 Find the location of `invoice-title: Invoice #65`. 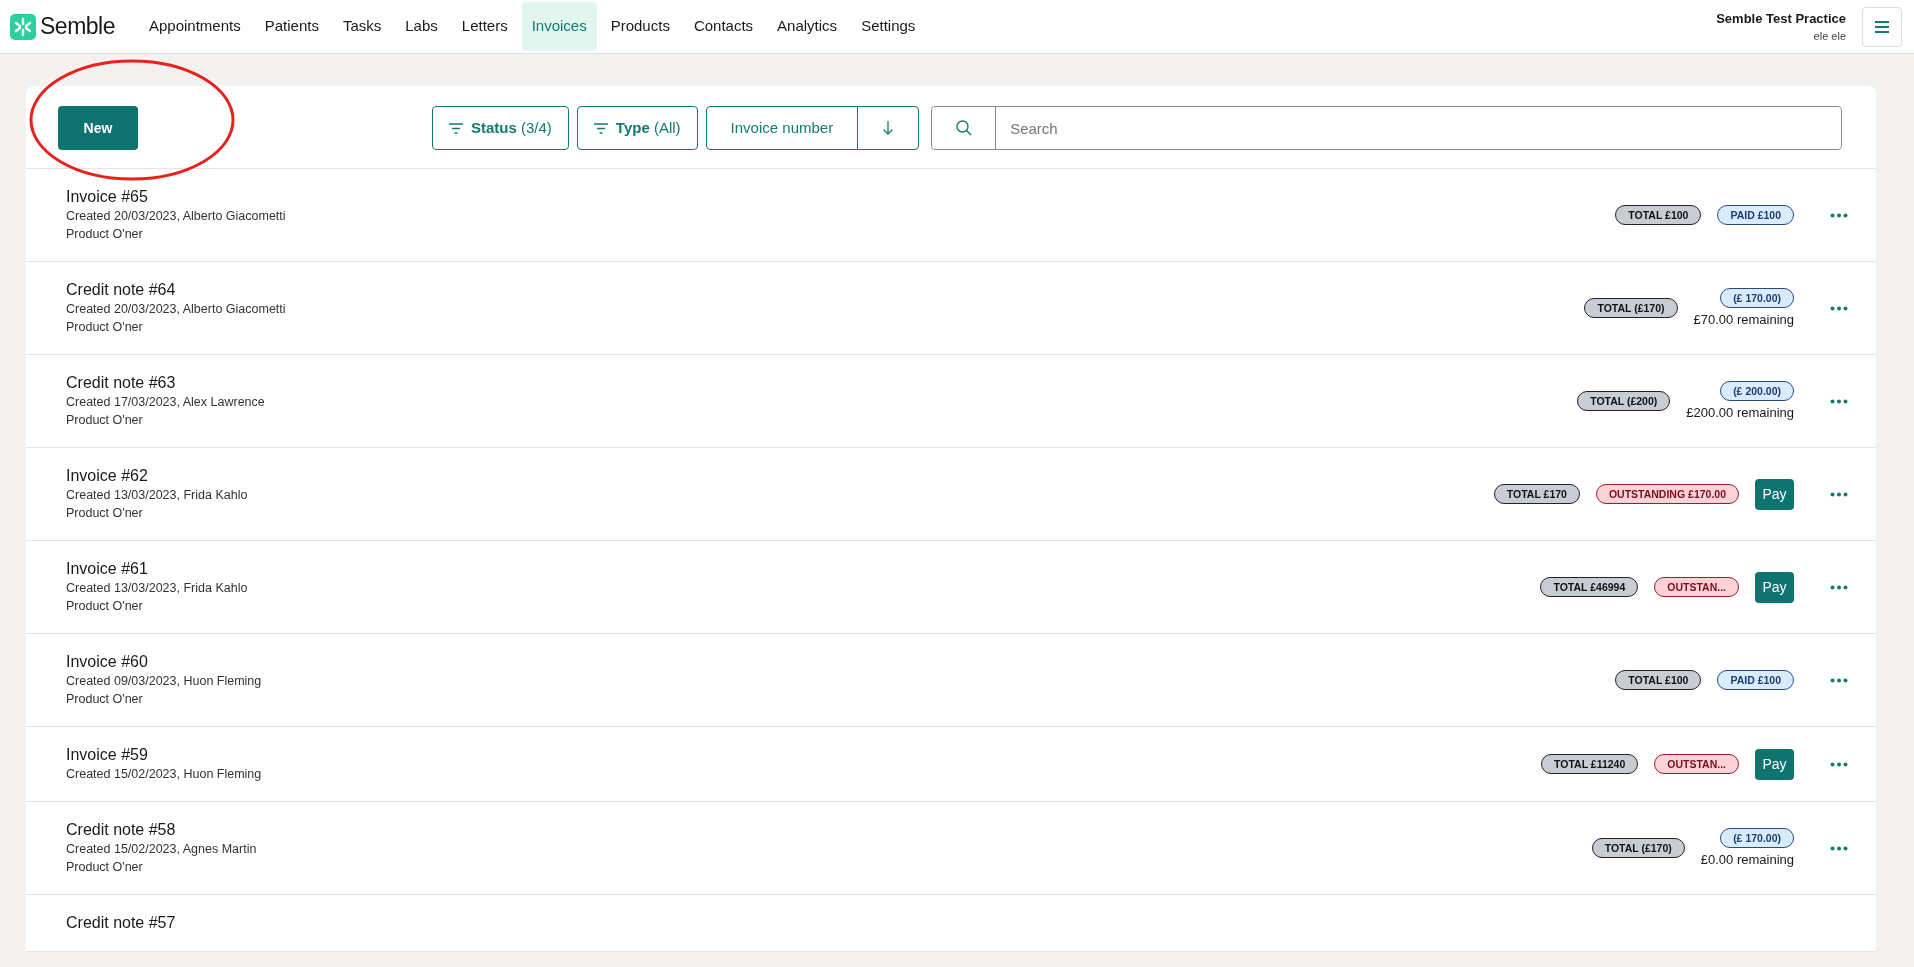

invoice-title: Invoice #65 is located at coordinates (176, 197).